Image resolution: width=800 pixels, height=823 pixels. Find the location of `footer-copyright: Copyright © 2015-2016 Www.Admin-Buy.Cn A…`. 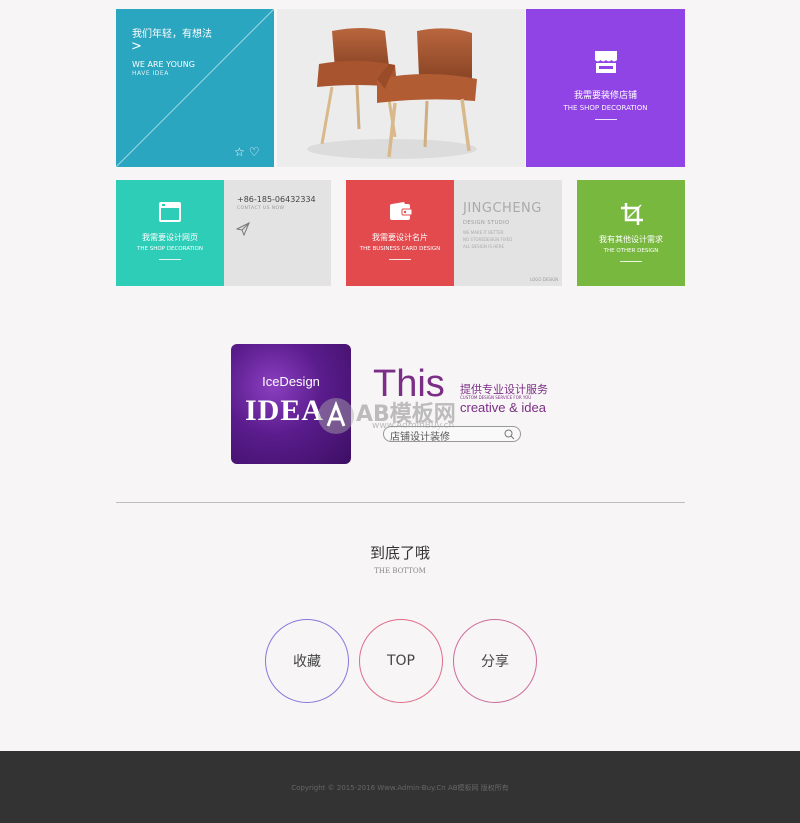

footer-copyright: Copyright © 2015-2016 Www.Admin-Buy.Cn A… is located at coordinates (400, 788).